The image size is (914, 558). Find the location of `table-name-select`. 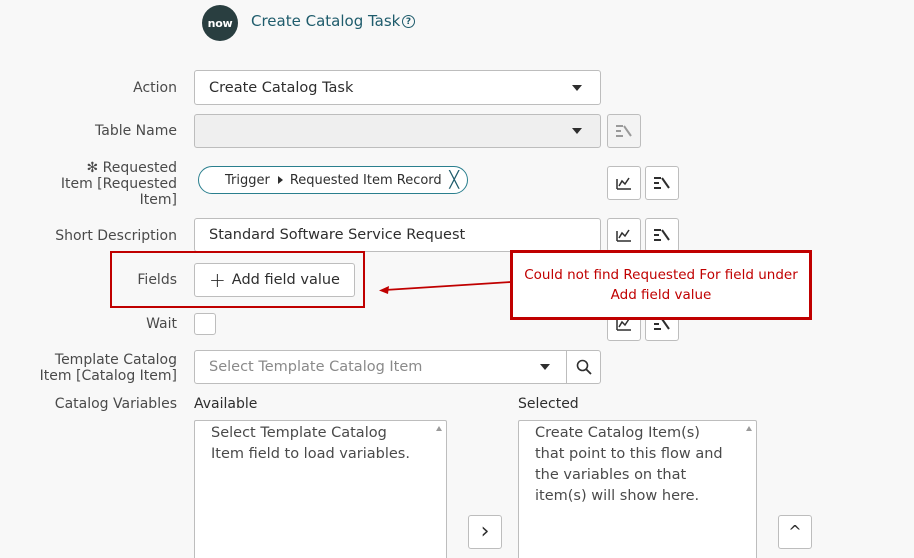

table-name-select is located at coordinates (397, 131).